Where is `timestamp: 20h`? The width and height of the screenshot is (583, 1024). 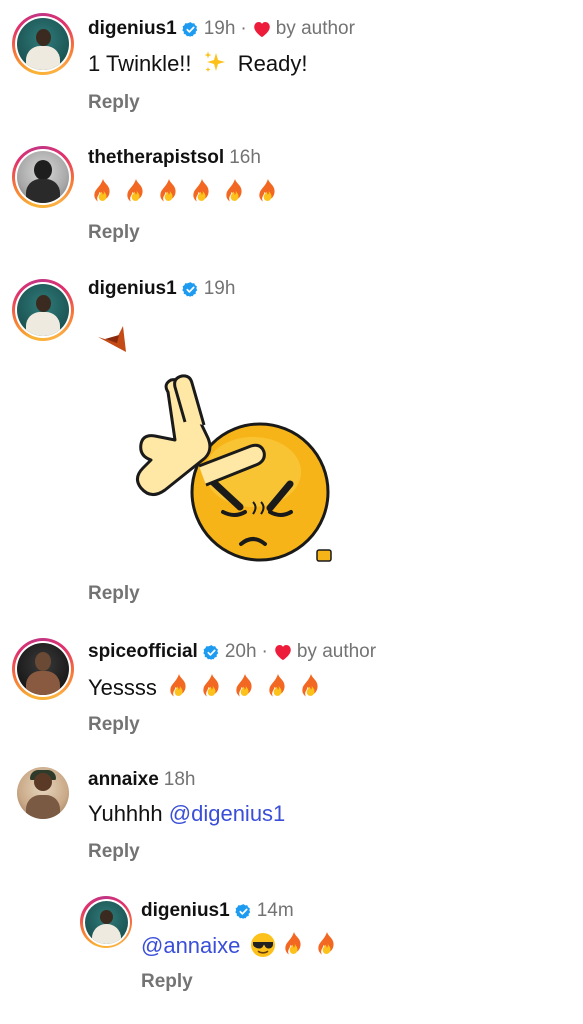
timestamp: 20h is located at coordinates (240, 651).